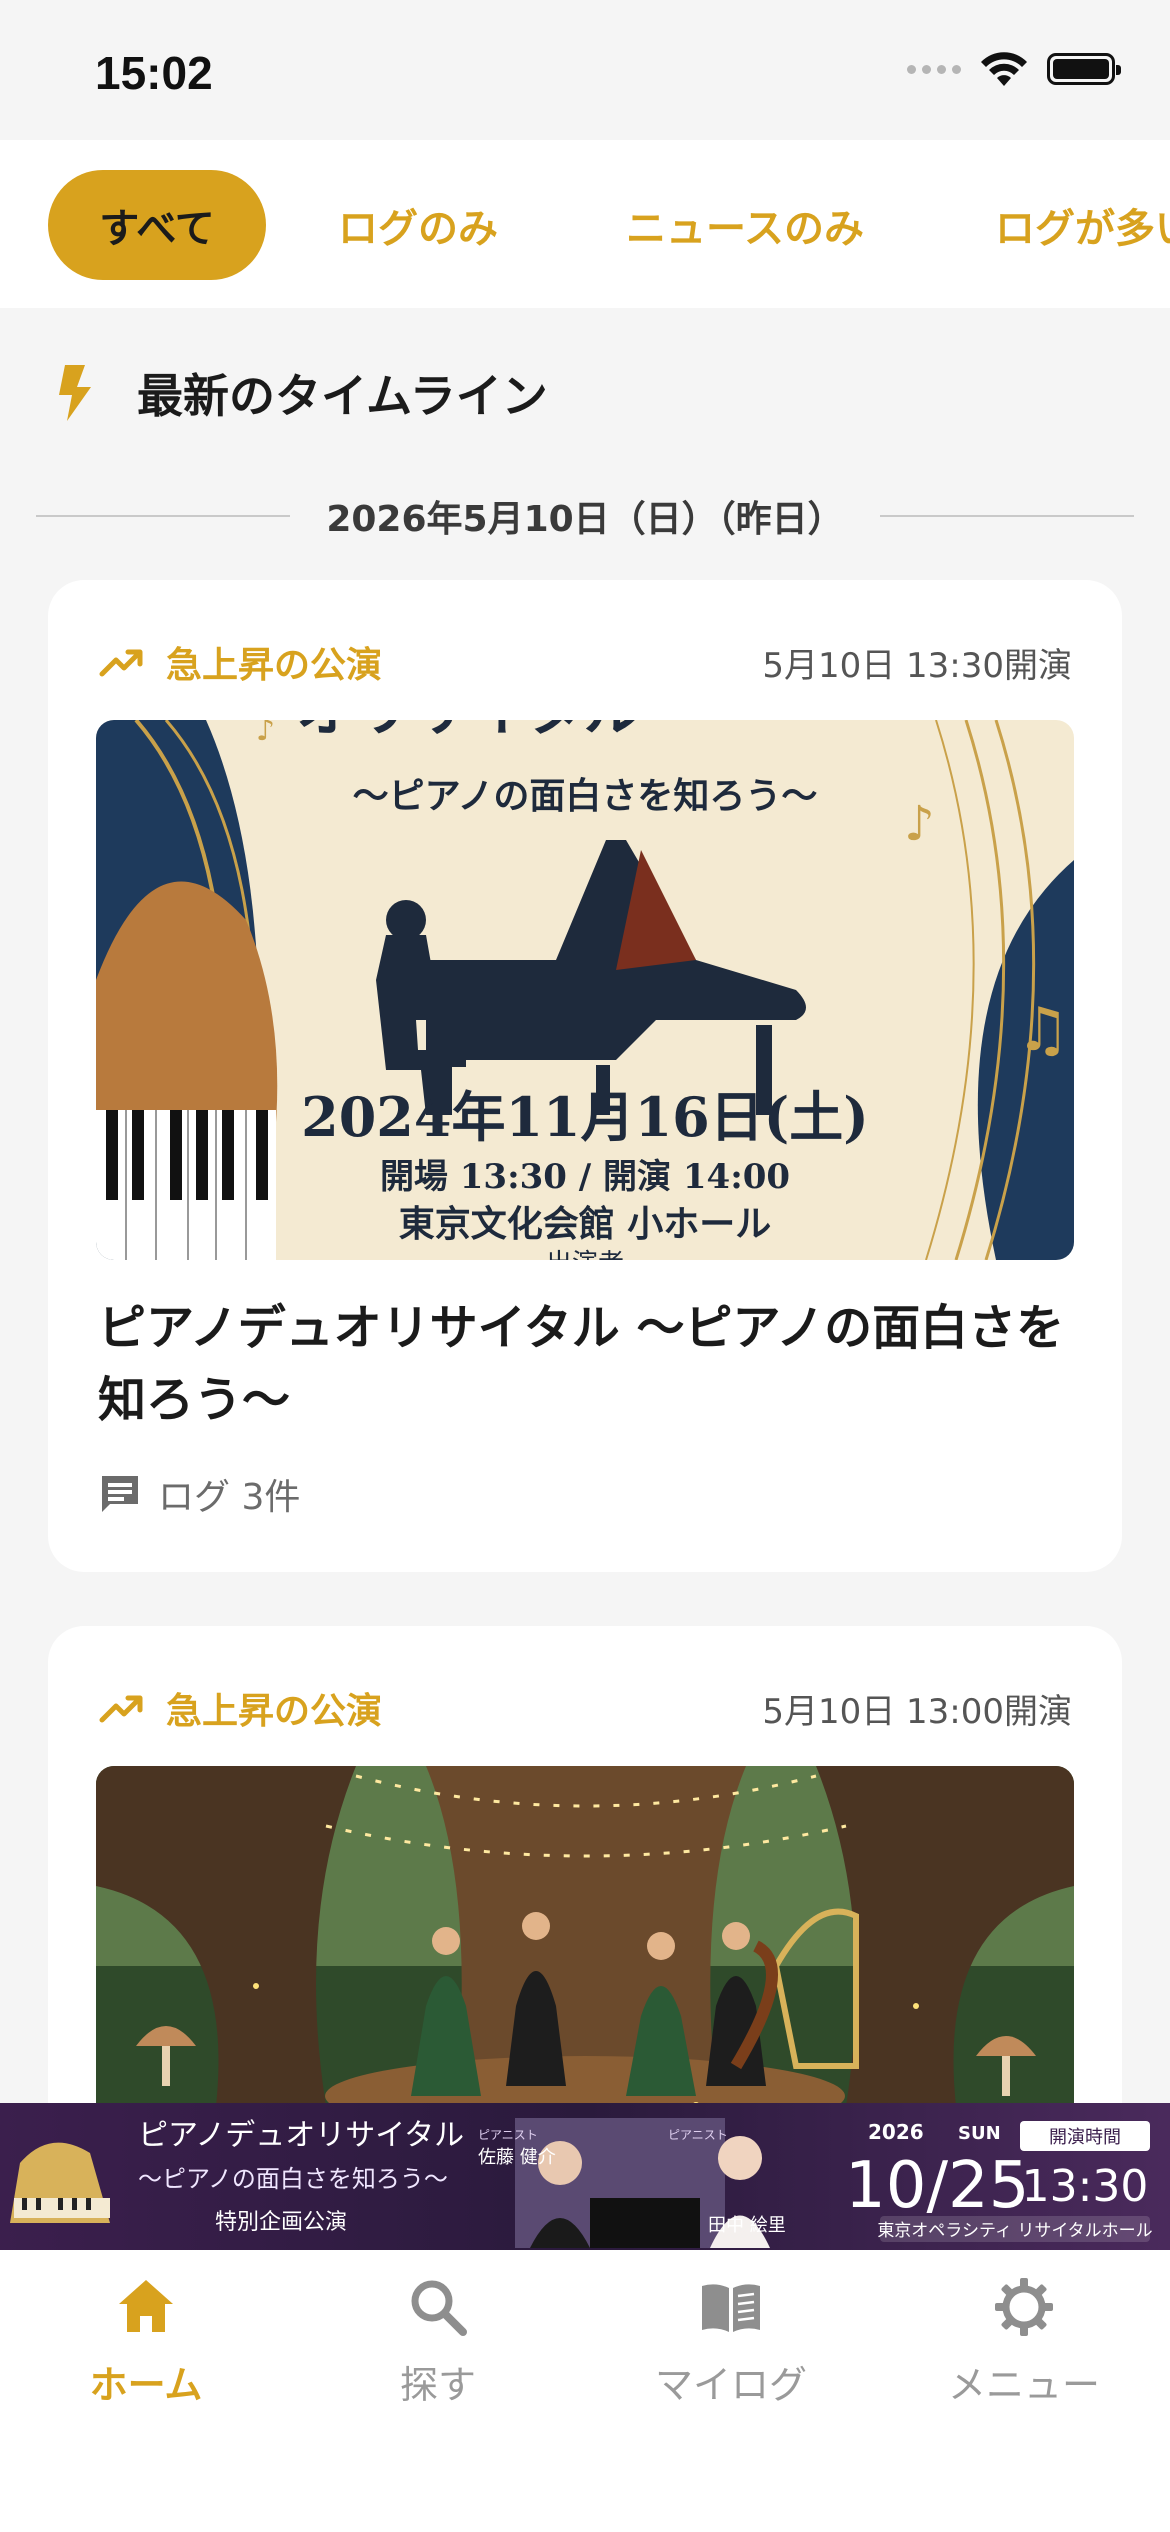 The height and width of the screenshot is (2532, 1170). Describe the element at coordinates (342, 396) in the screenshot. I see `section-title: 最新のタイムライン` at that location.